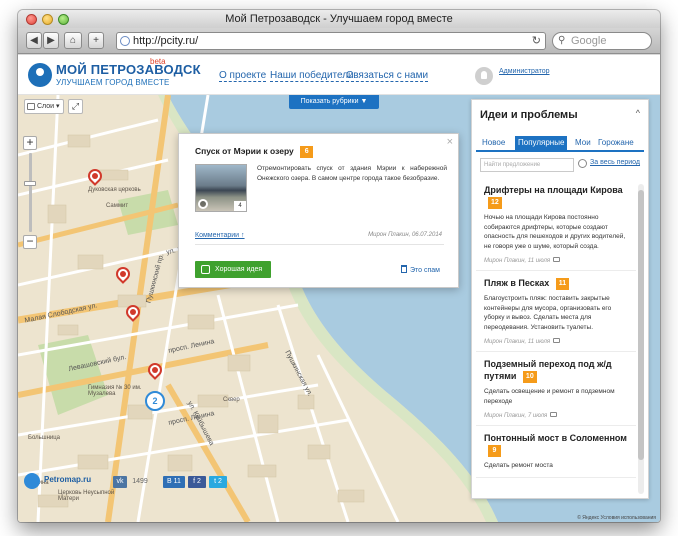 Image resolution: width=678 pixels, height=536 pixels. I want to click on home-icon: ⌂, so click(73, 40).